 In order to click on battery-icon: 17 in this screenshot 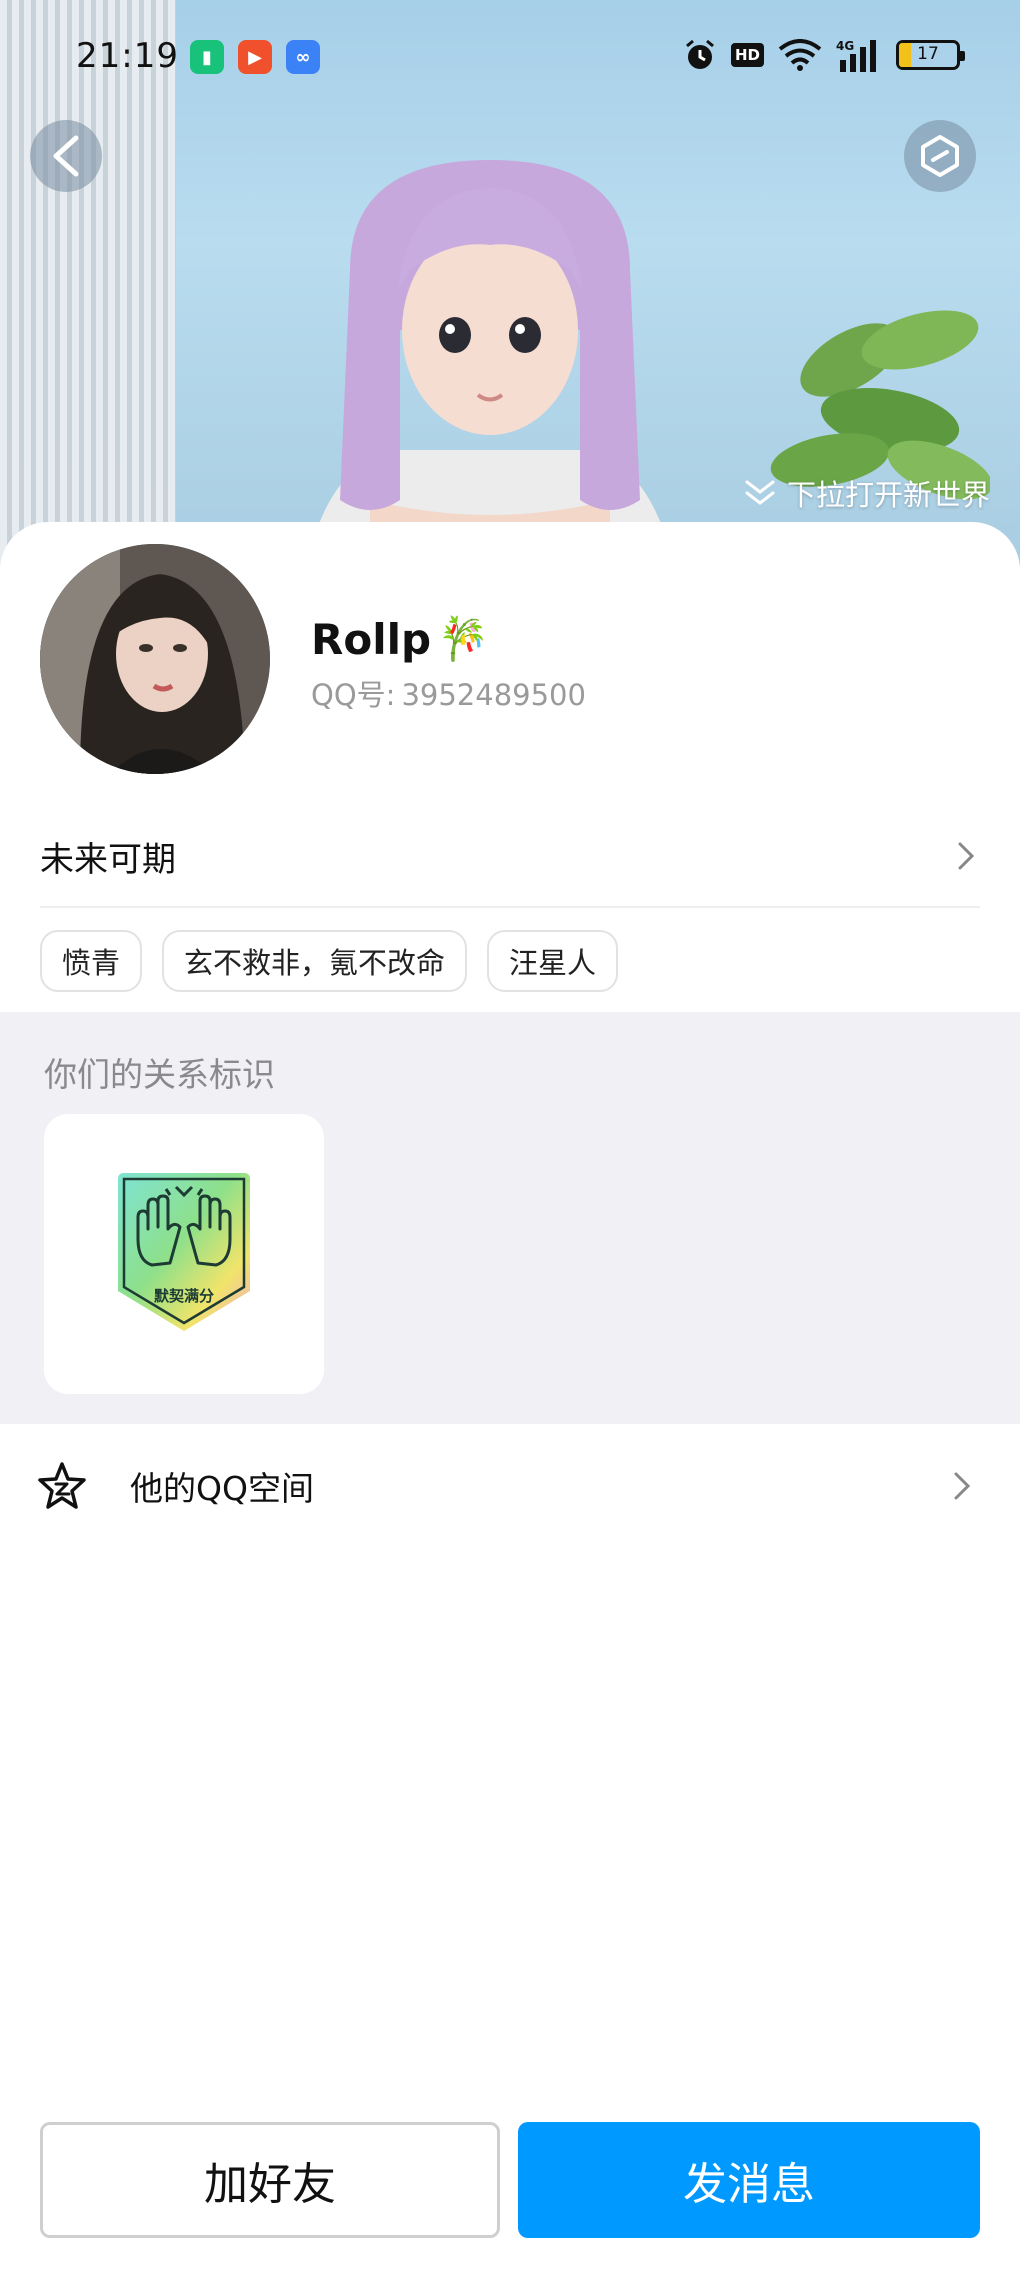, I will do `click(930, 55)`.